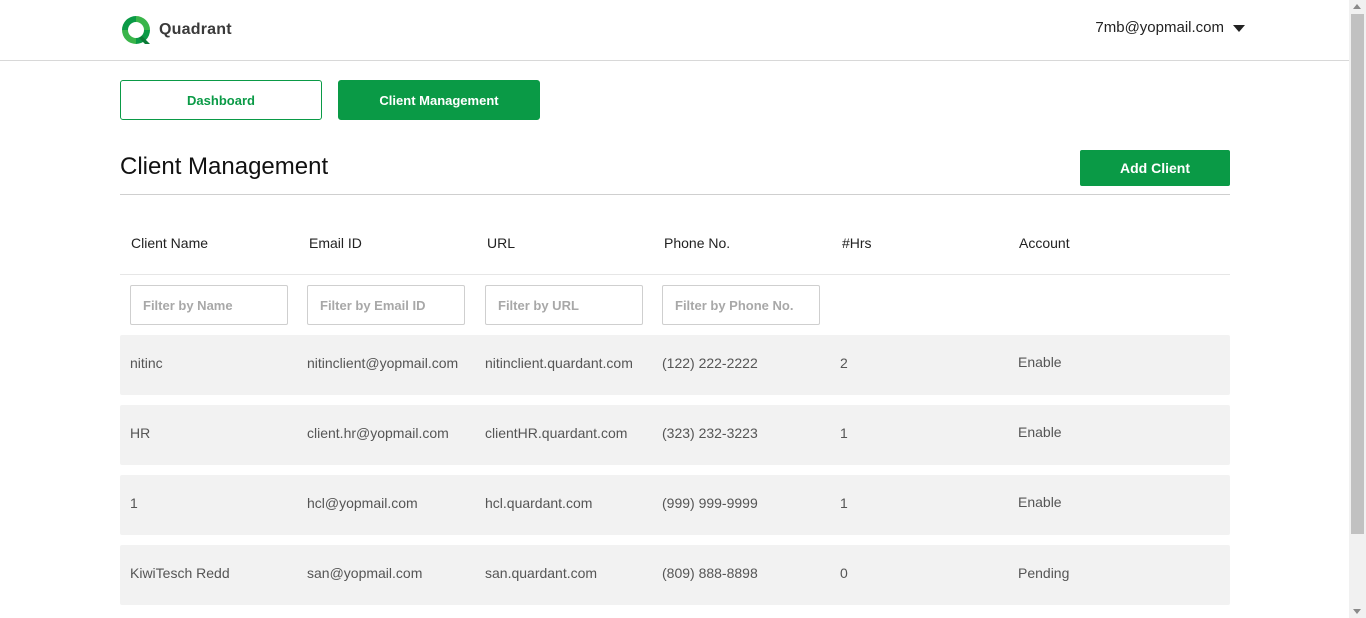  I want to click on cell-url: hcl.quardant.com, so click(539, 503).